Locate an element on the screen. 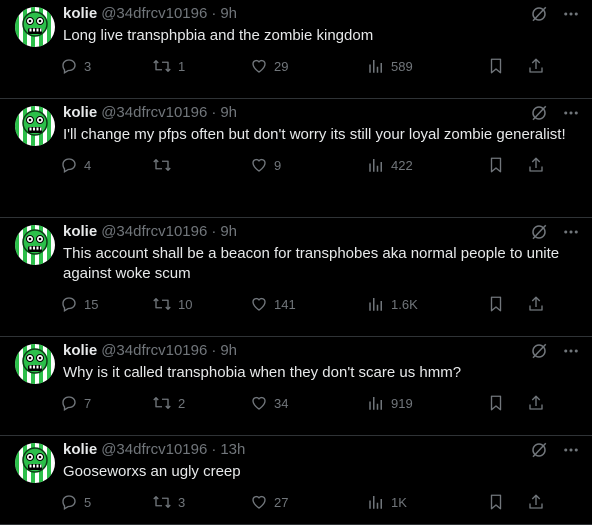  timestamp: 13h is located at coordinates (232, 450).